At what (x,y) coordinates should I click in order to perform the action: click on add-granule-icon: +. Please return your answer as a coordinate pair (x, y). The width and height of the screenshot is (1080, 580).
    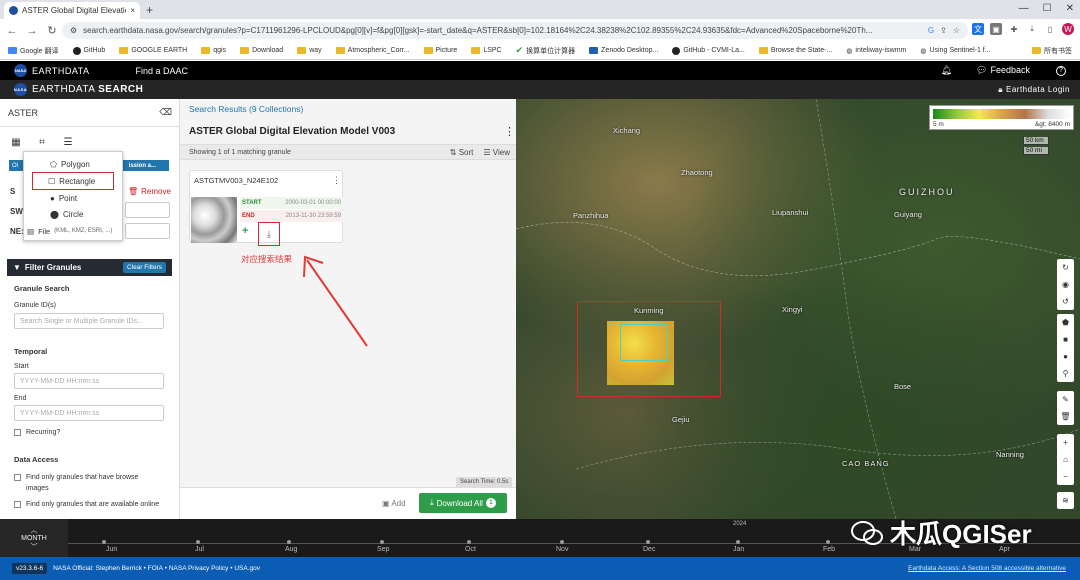
    Looking at the image, I should click on (245, 231).